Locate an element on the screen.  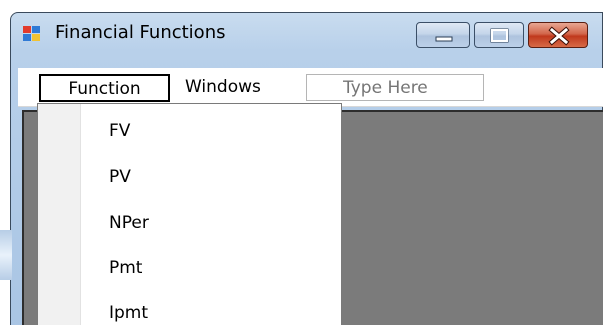
close-button is located at coordinates (558, 35).